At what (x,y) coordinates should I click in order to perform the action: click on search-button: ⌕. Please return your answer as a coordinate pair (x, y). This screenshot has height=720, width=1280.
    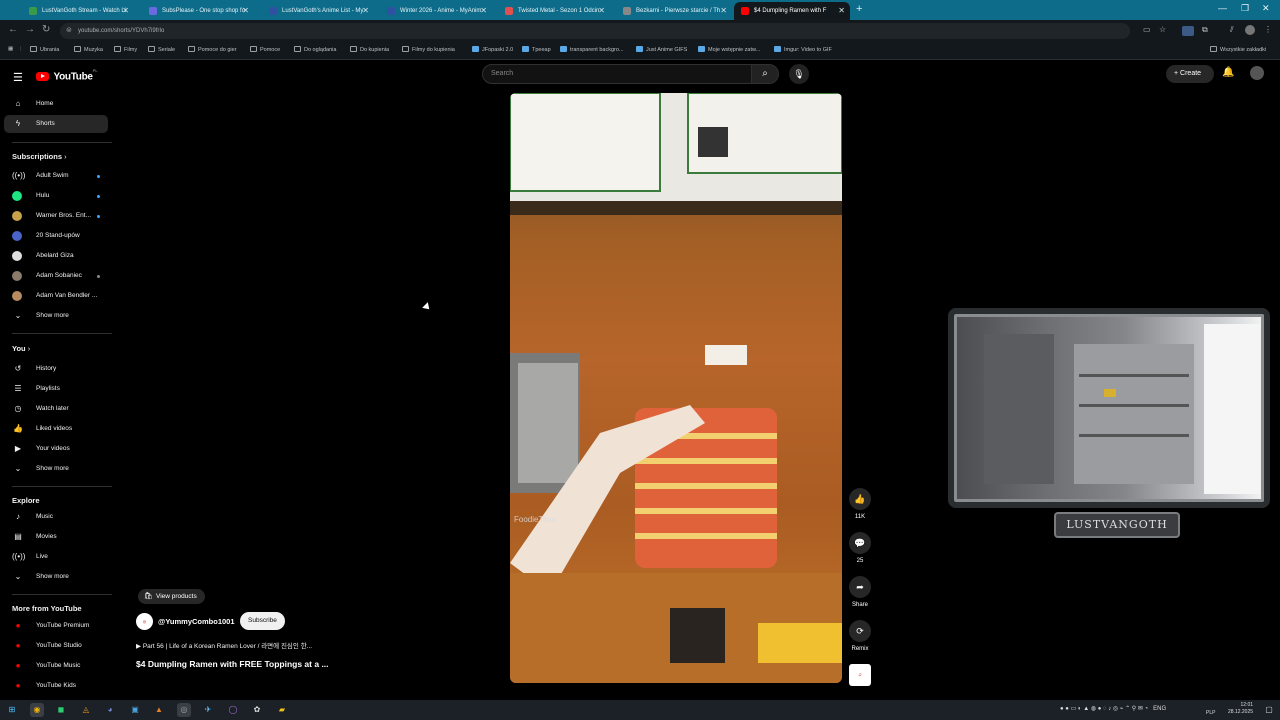
    Looking at the image, I should click on (765, 74).